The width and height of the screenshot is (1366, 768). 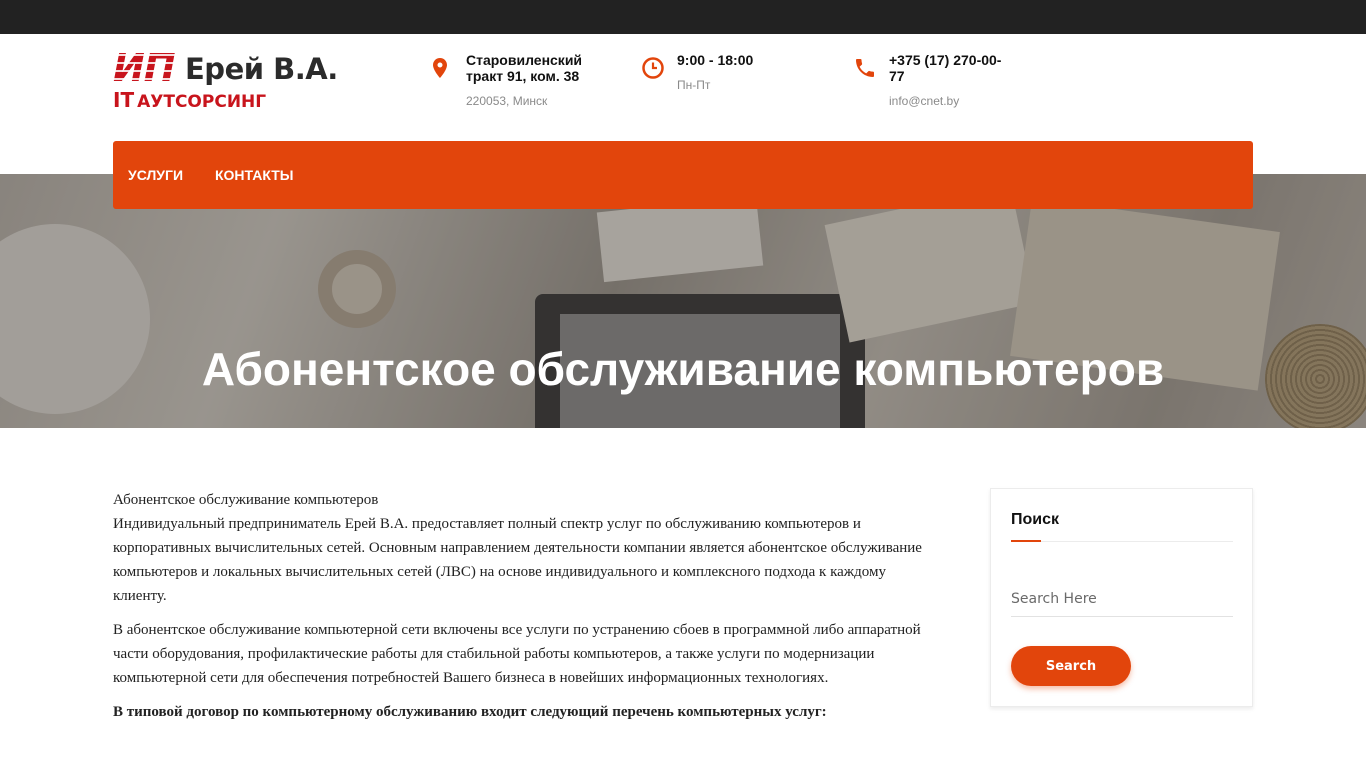 What do you see at coordinates (524, 60) in the screenshot?
I see `address-line-1: Старовиленский` at bounding box center [524, 60].